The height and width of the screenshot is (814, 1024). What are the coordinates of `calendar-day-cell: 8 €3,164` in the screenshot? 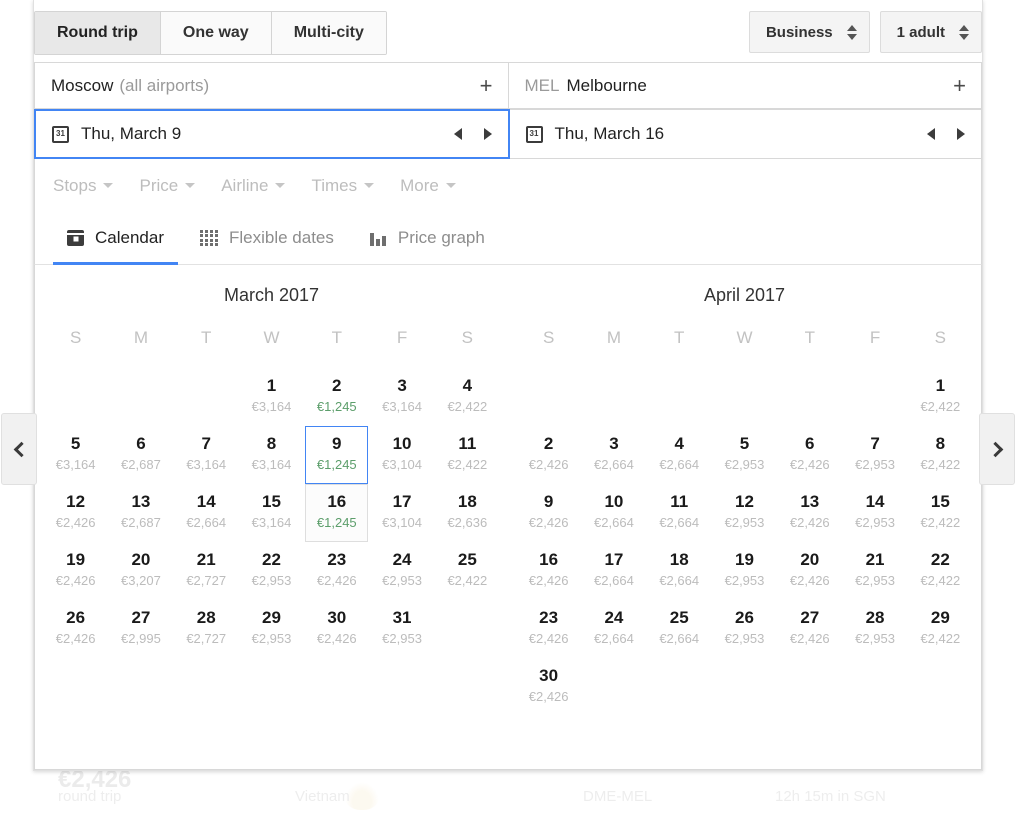 It's located at (271, 455).